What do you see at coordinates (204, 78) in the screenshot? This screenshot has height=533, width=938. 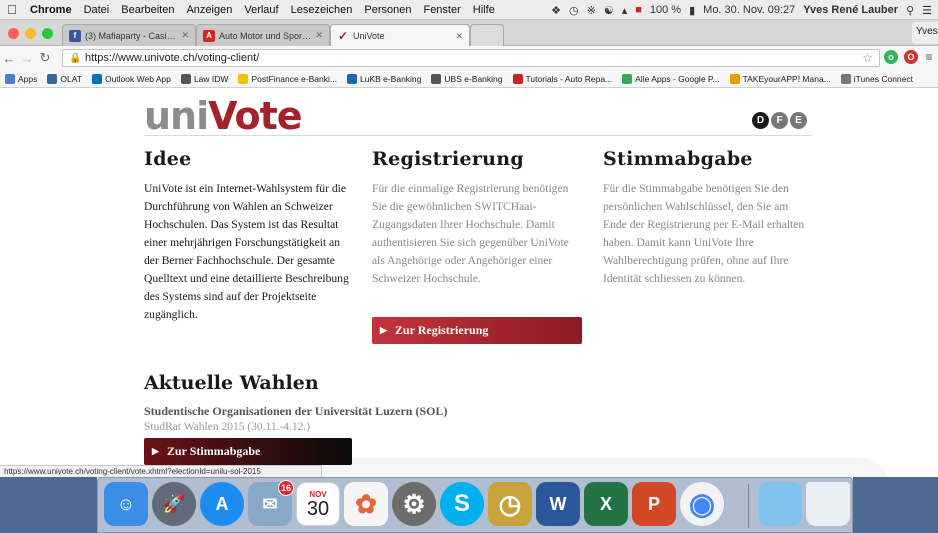 I see `bookmark-law-idw: Law IDW` at bounding box center [204, 78].